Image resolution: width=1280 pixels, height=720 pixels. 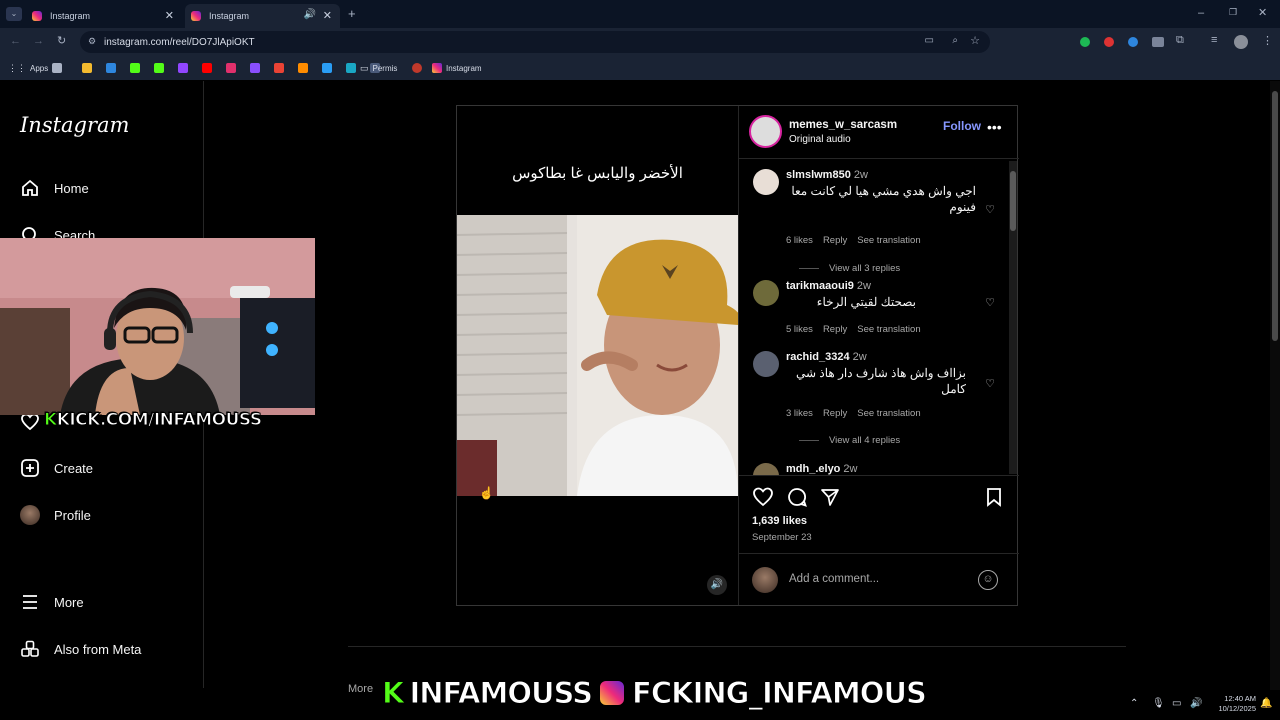 I want to click on chrome-menu-icon: ⋮, so click(x=1267, y=40).